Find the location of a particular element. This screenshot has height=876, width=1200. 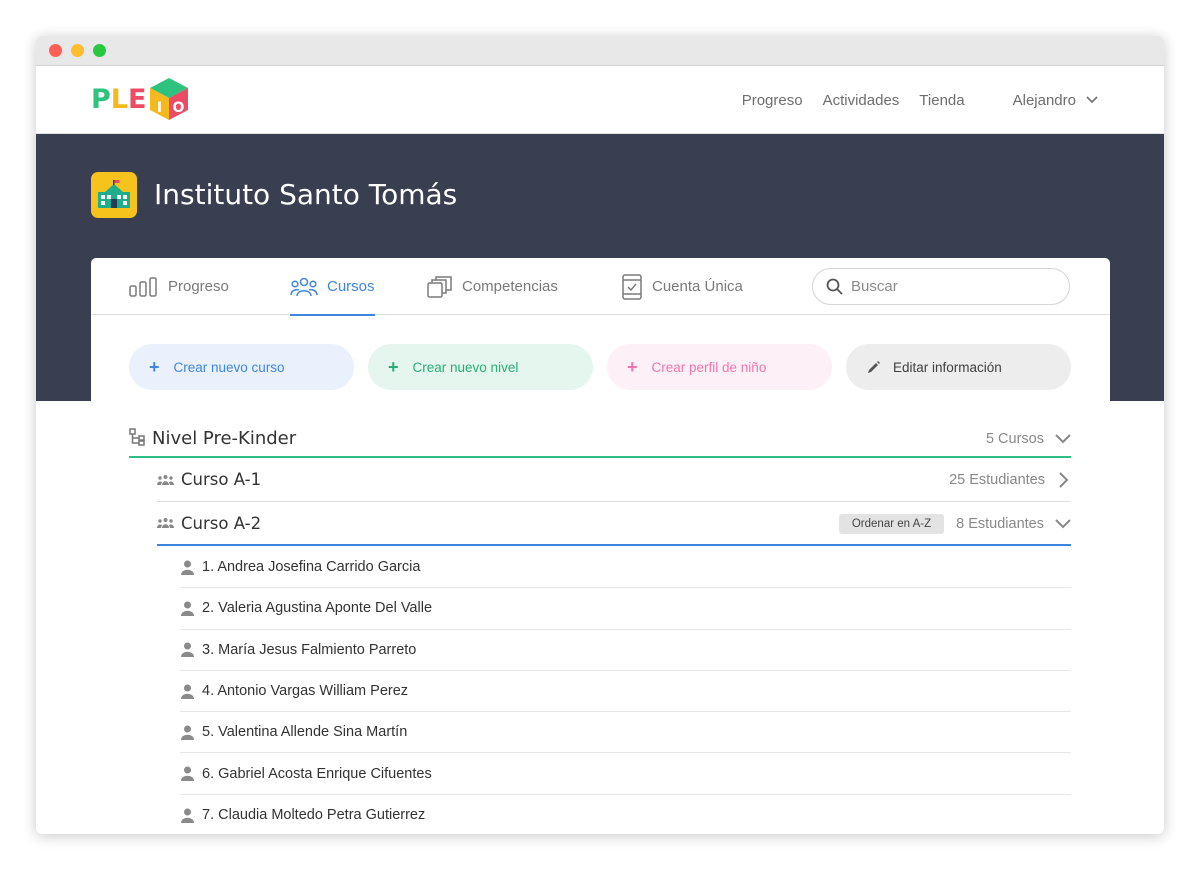

student-row: 6. Gabriel Acosta Enrique Cifuentes is located at coordinates (625, 774).